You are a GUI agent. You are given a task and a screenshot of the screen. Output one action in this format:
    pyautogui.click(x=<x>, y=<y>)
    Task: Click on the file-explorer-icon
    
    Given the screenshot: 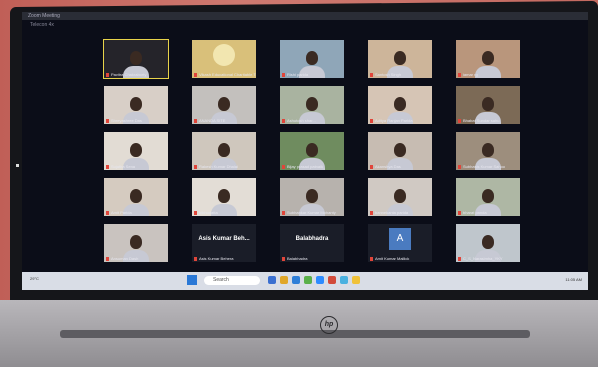 What is the action you would take?
    pyautogui.click(x=272, y=280)
    